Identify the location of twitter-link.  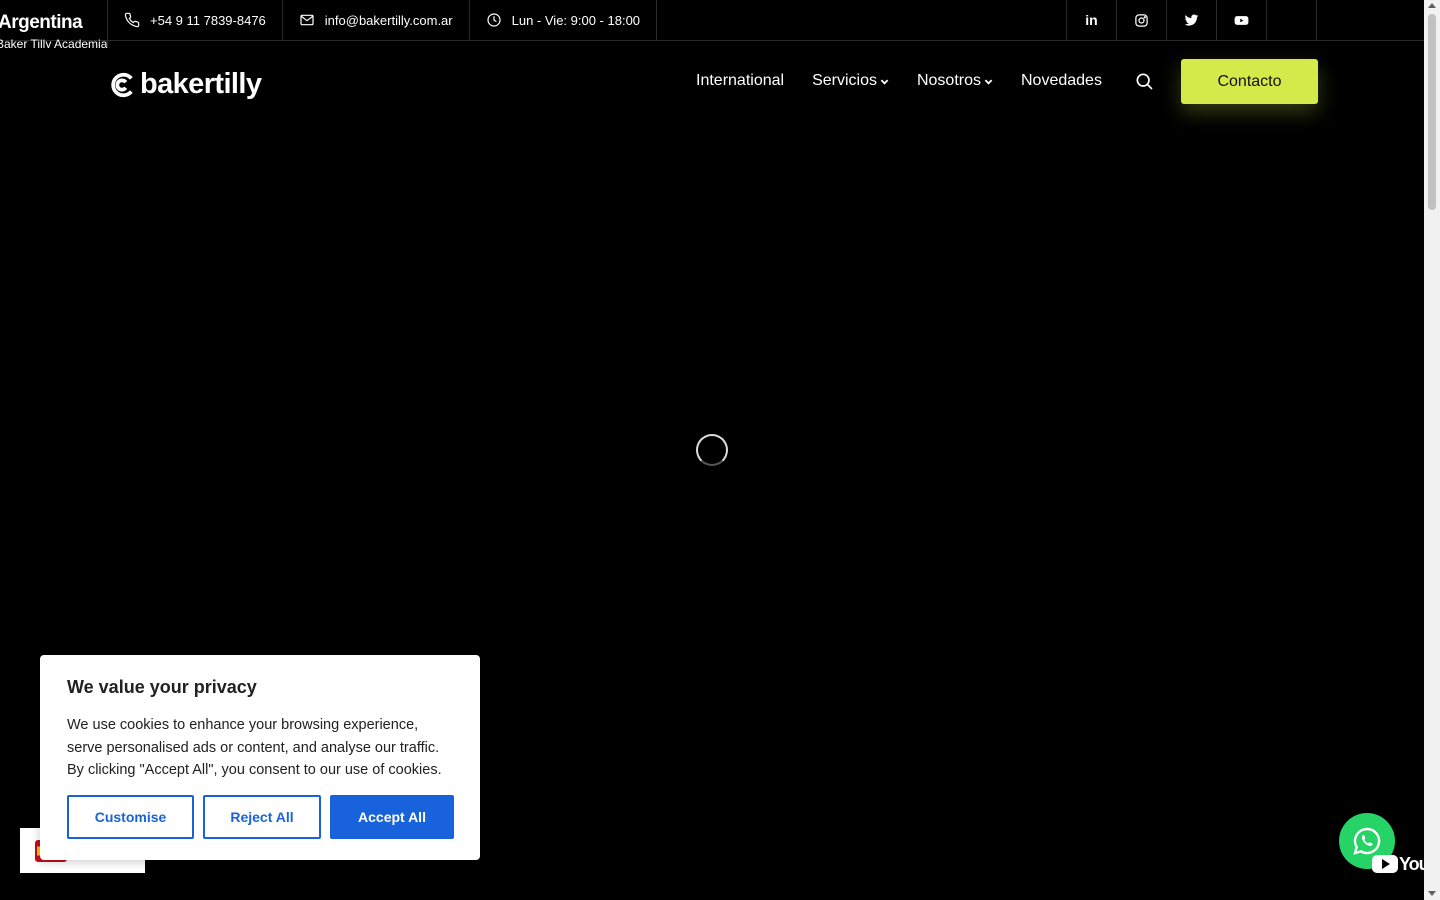
(1192, 20).